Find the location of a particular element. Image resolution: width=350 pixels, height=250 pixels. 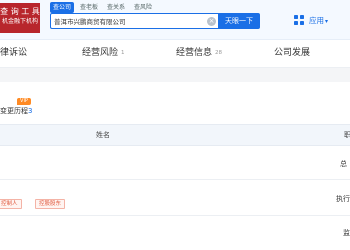

position-cell: 总 is located at coordinates (343, 164).